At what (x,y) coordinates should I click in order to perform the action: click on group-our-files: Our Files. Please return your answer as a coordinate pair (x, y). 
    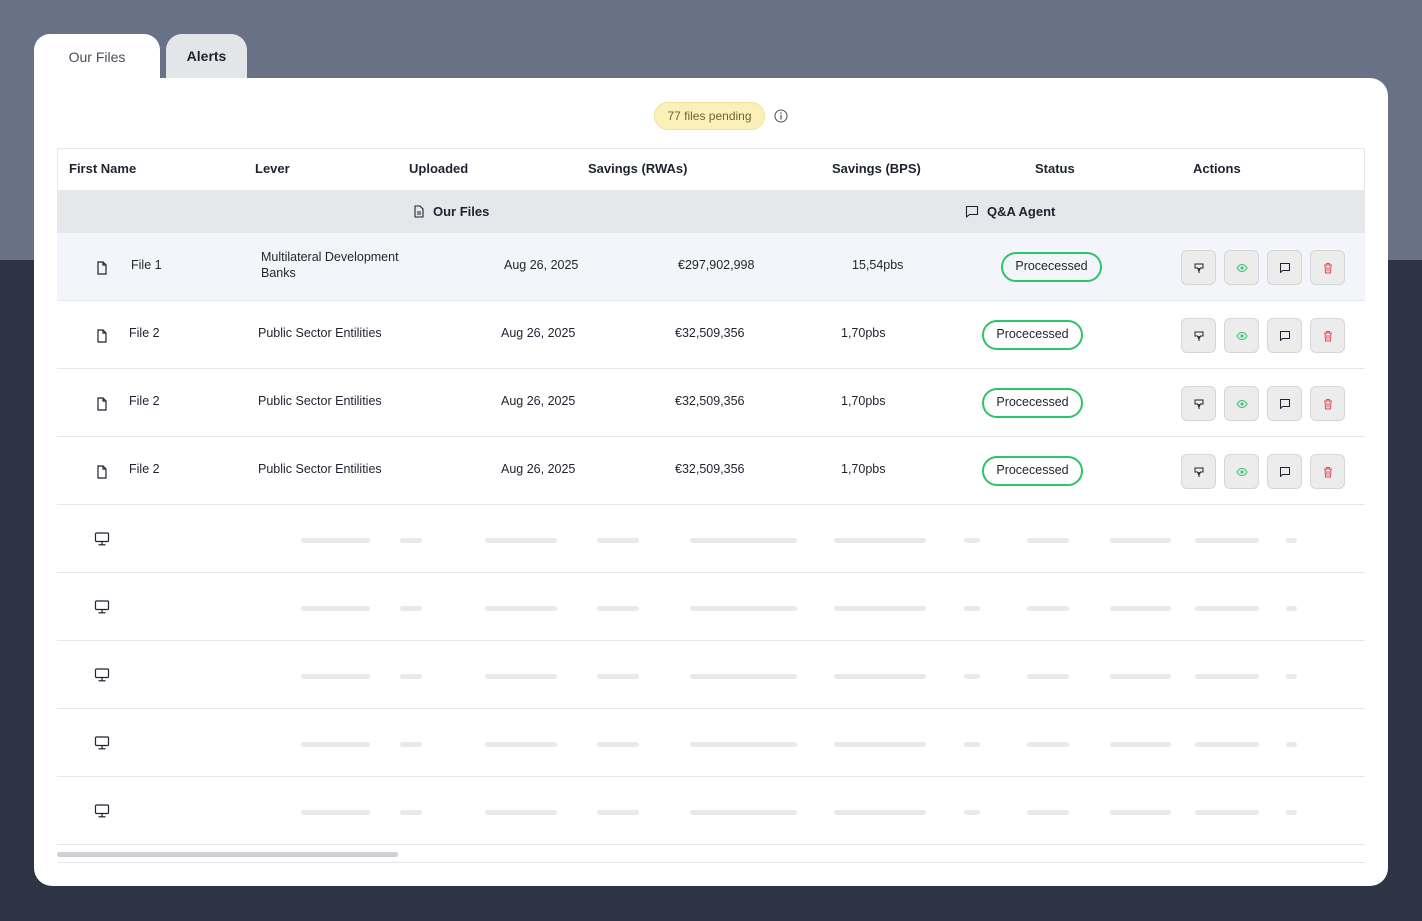
    Looking at the image, I should click on (451, 211).